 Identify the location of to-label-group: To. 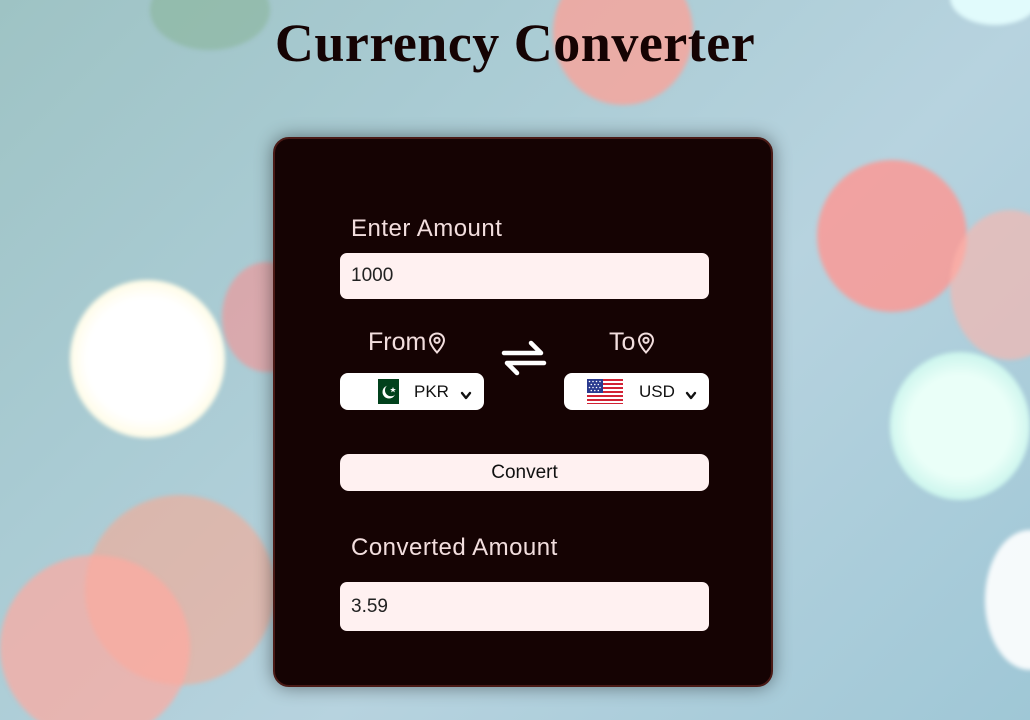
(632, 342).